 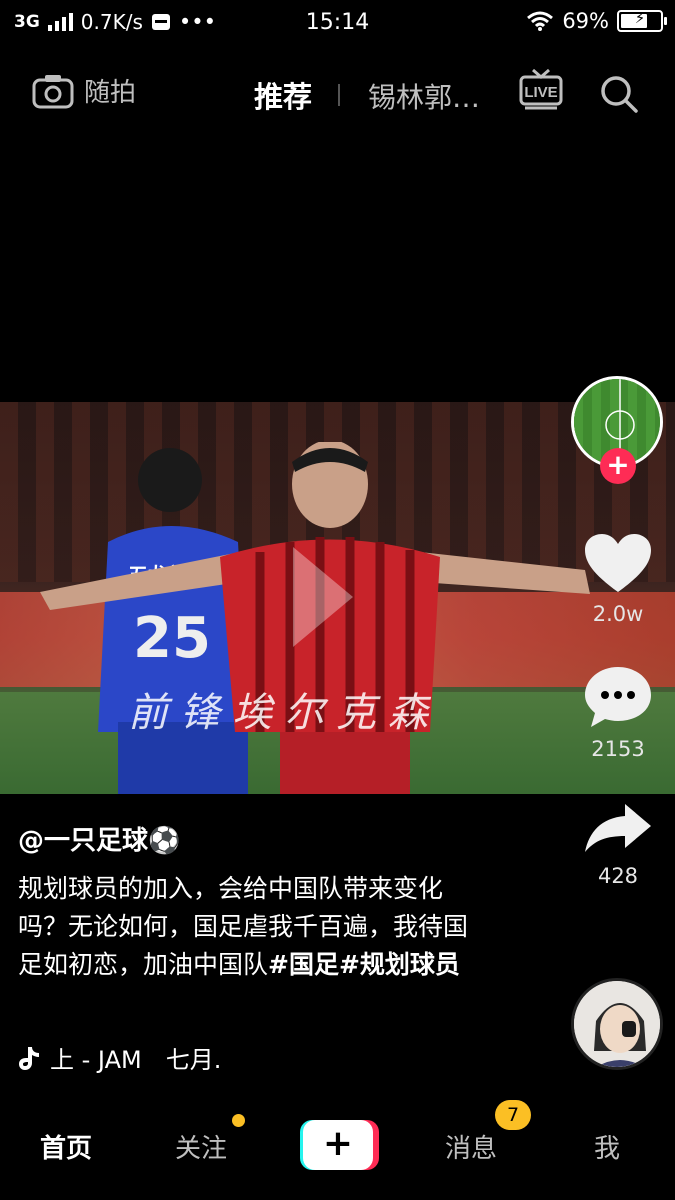 What do you see at coordinates (513, 1115) in the screenshot?
I see `messages-badge: 7` at bounding box center [513, 1115].